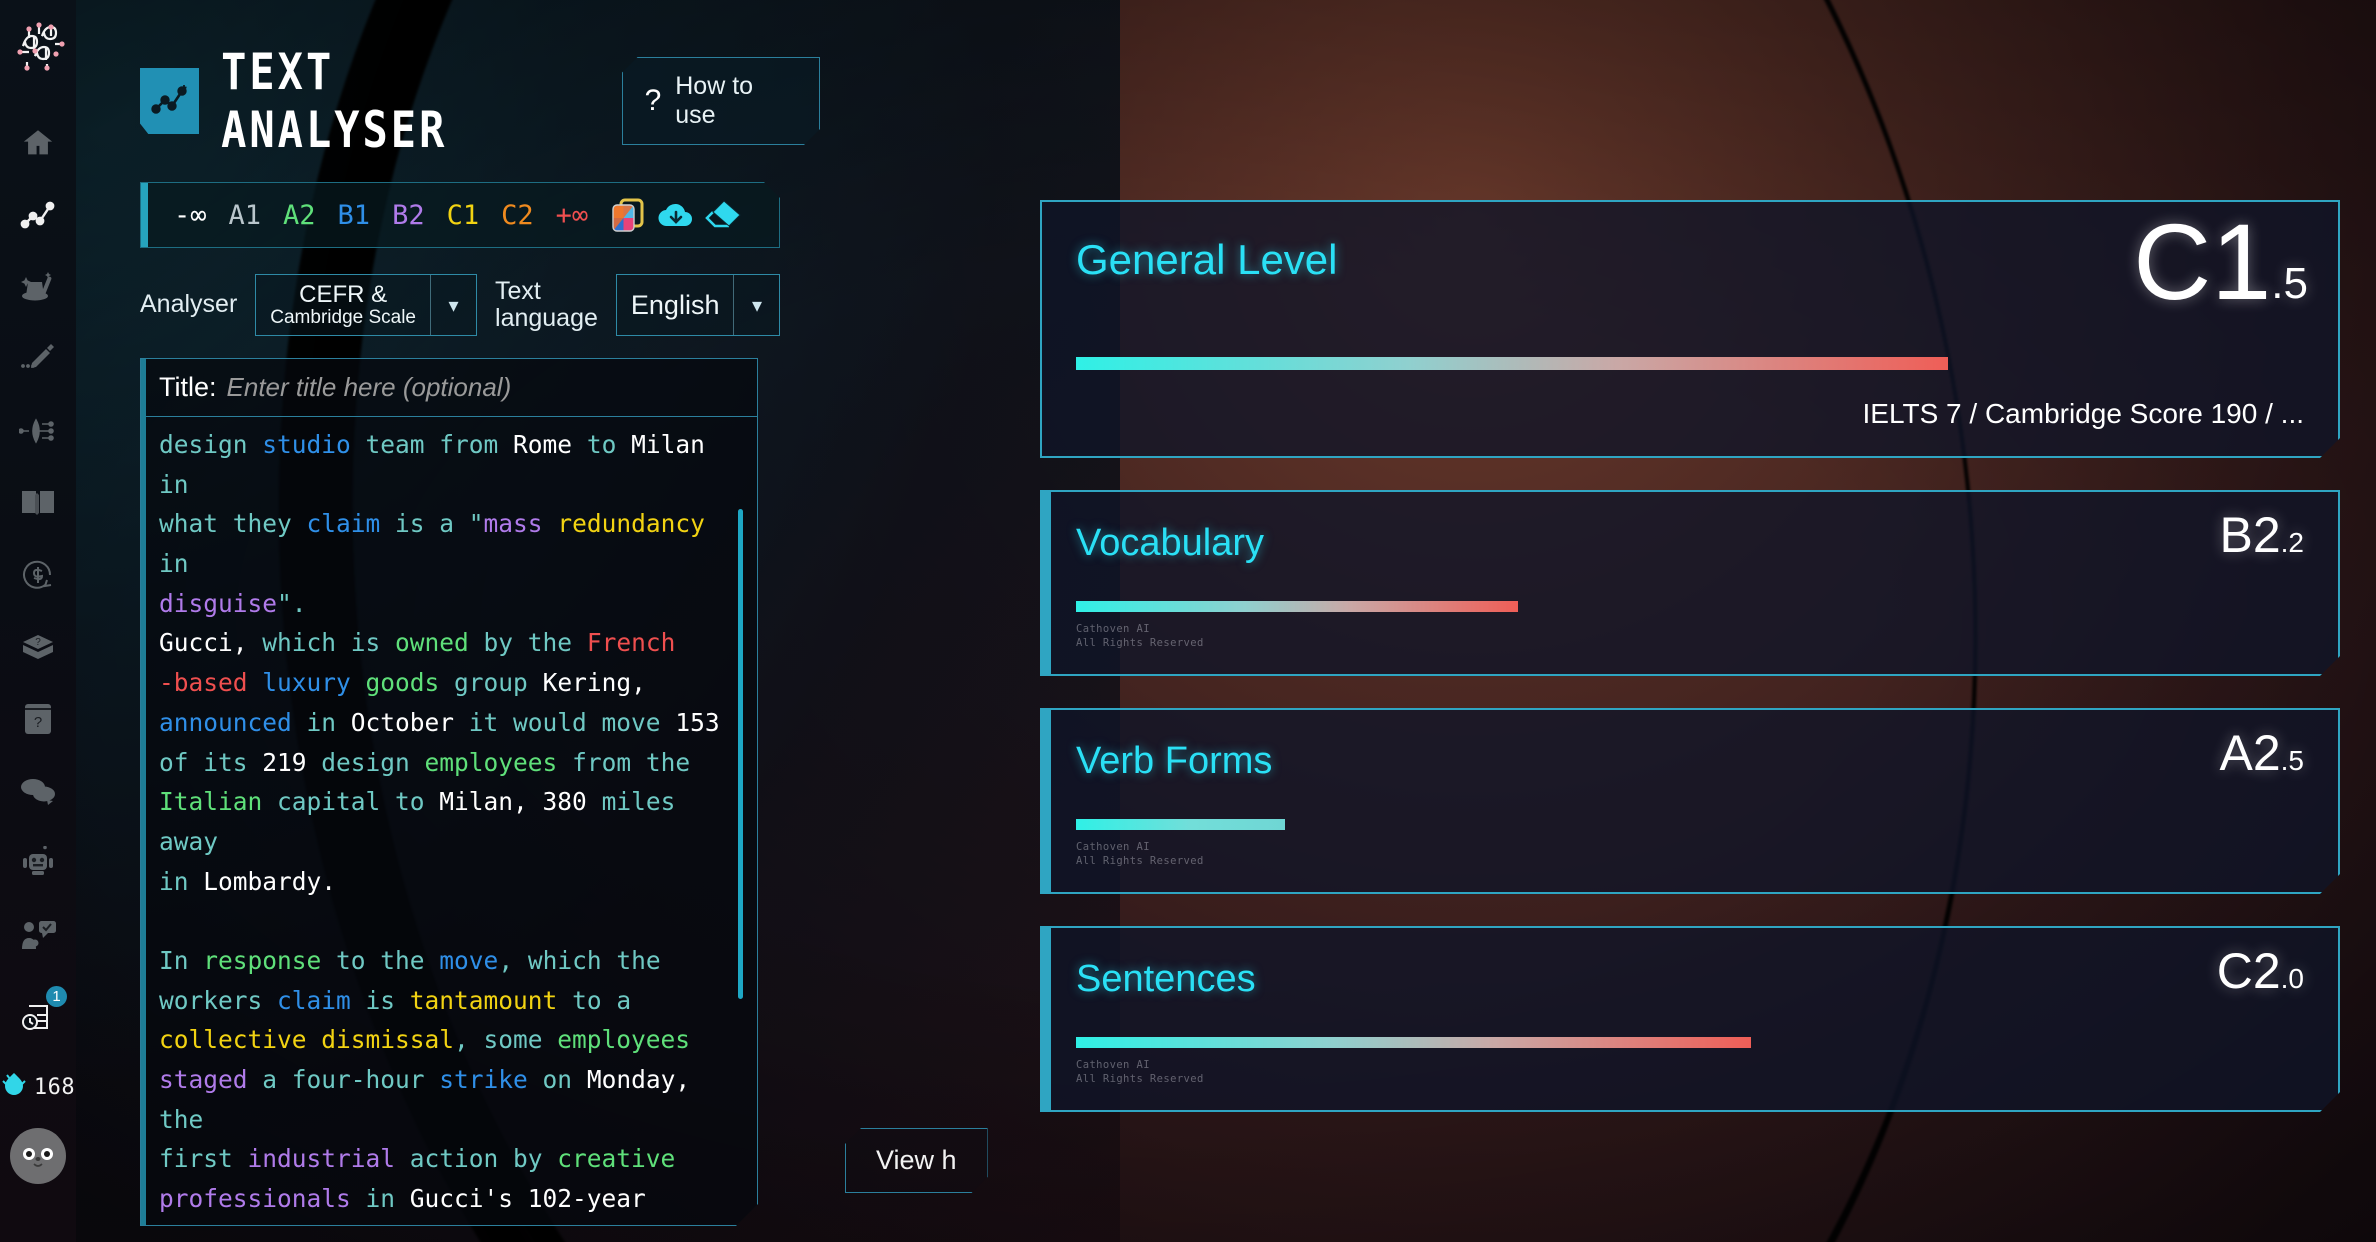 The height and width of the screenshot is (1242, 2376). Describe the element at coordinates (262, 1199) in the screenshot. I see `text-token: professionals` at that location.